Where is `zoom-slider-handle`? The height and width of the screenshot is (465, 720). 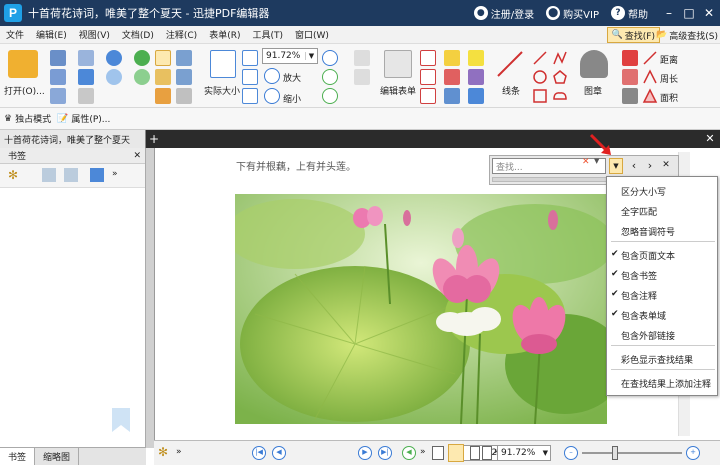 zoom-slider-handle is located at coordinates (615, 453).